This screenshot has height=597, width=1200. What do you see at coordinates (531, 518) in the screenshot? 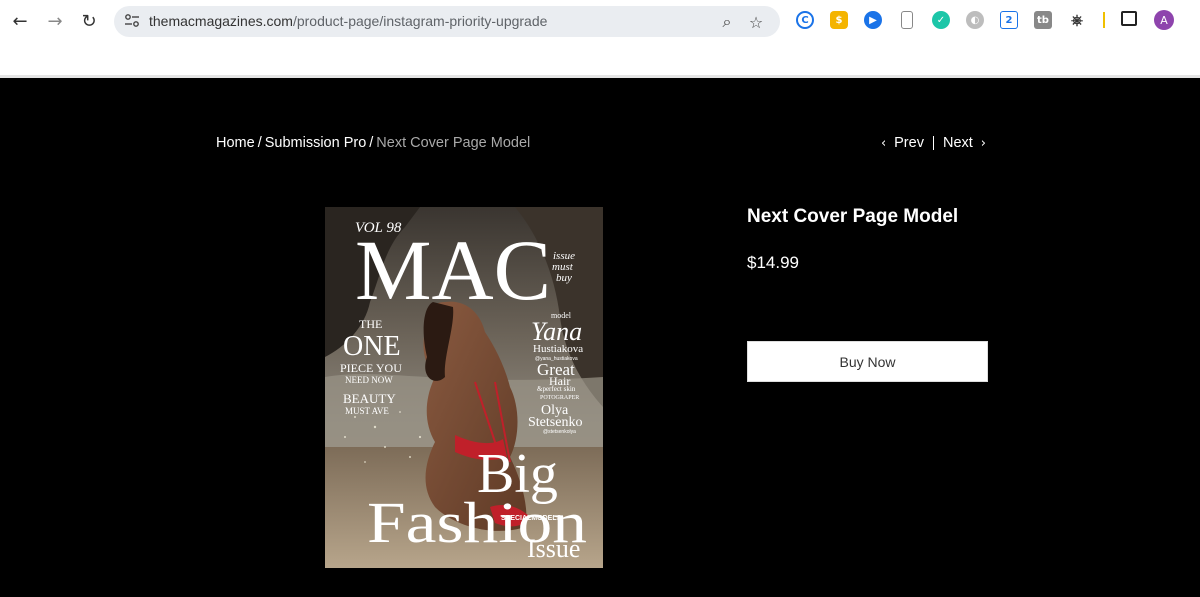
I see `cover-special: SPECIALMODELS` at bounding box center [531, 518].